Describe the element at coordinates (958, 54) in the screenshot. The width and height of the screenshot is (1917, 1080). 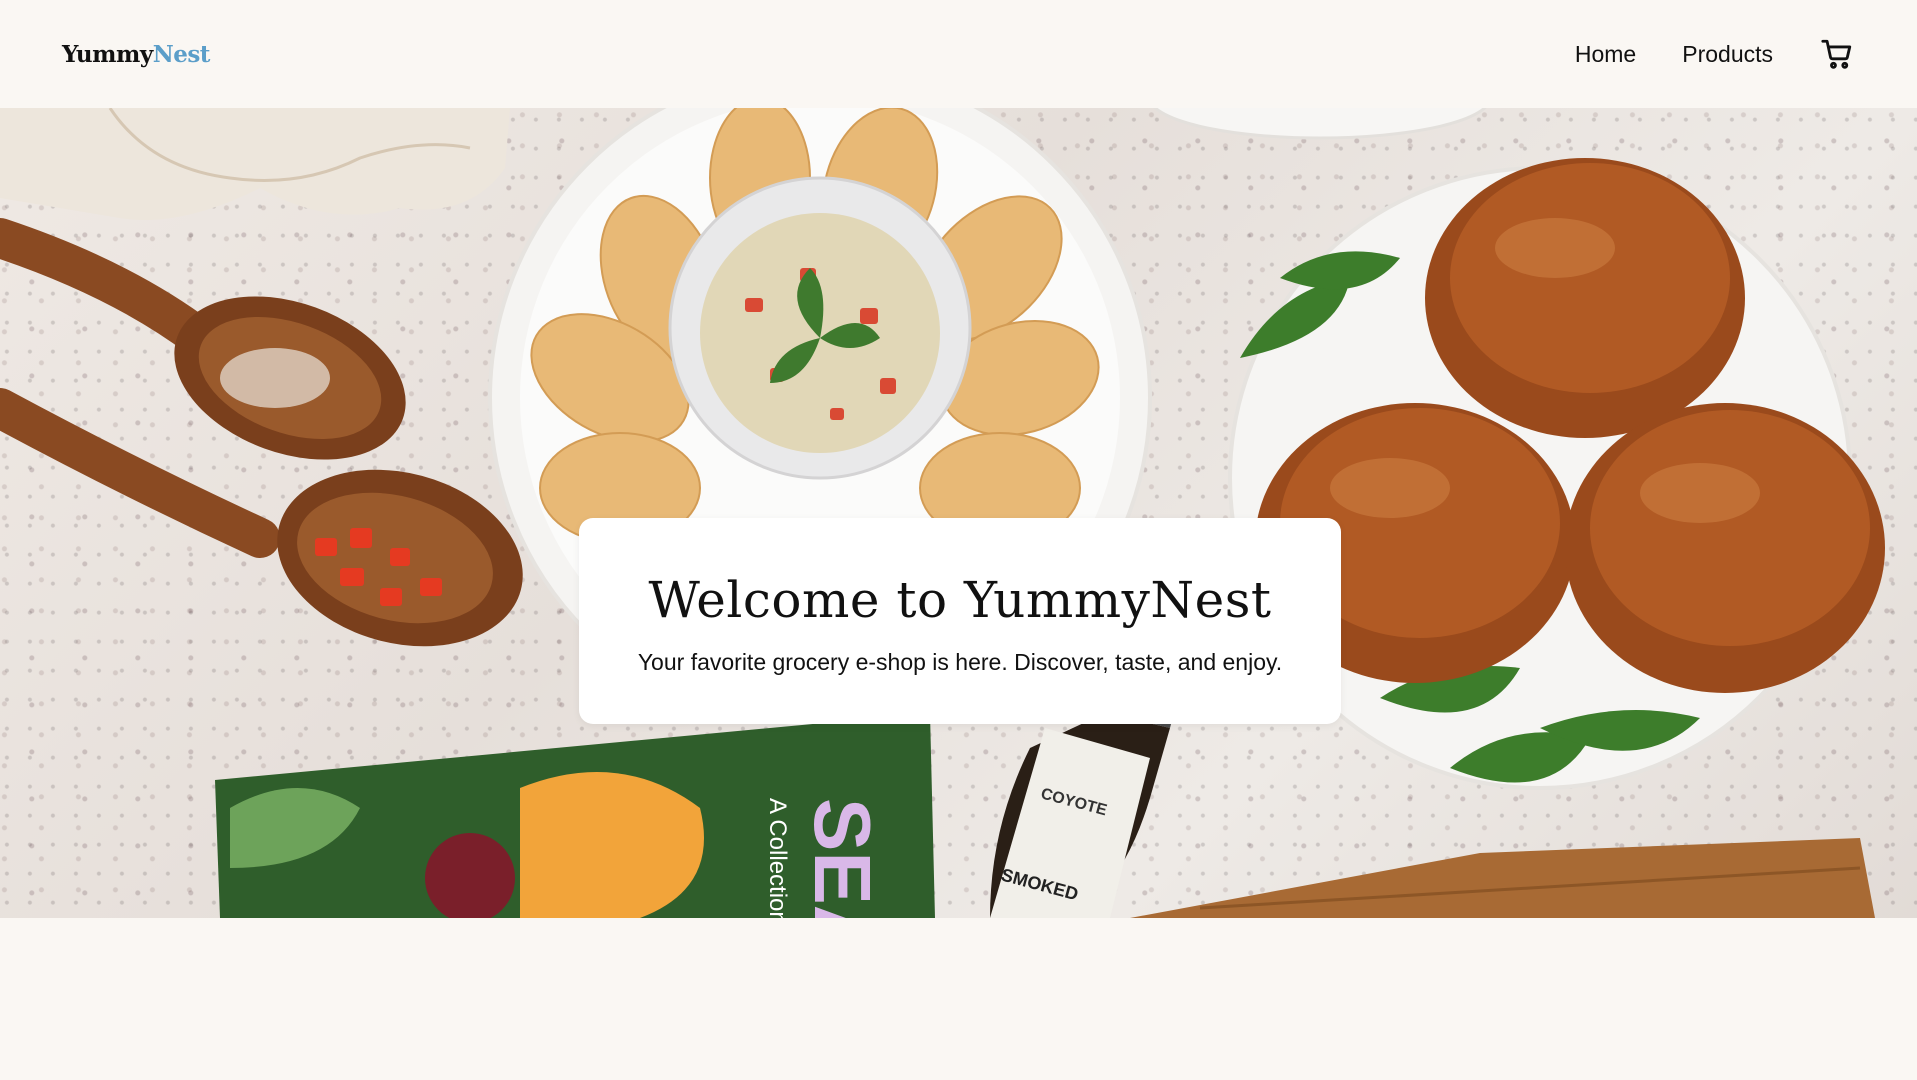
I see `site-header: YummyNest Home Products` at that location.